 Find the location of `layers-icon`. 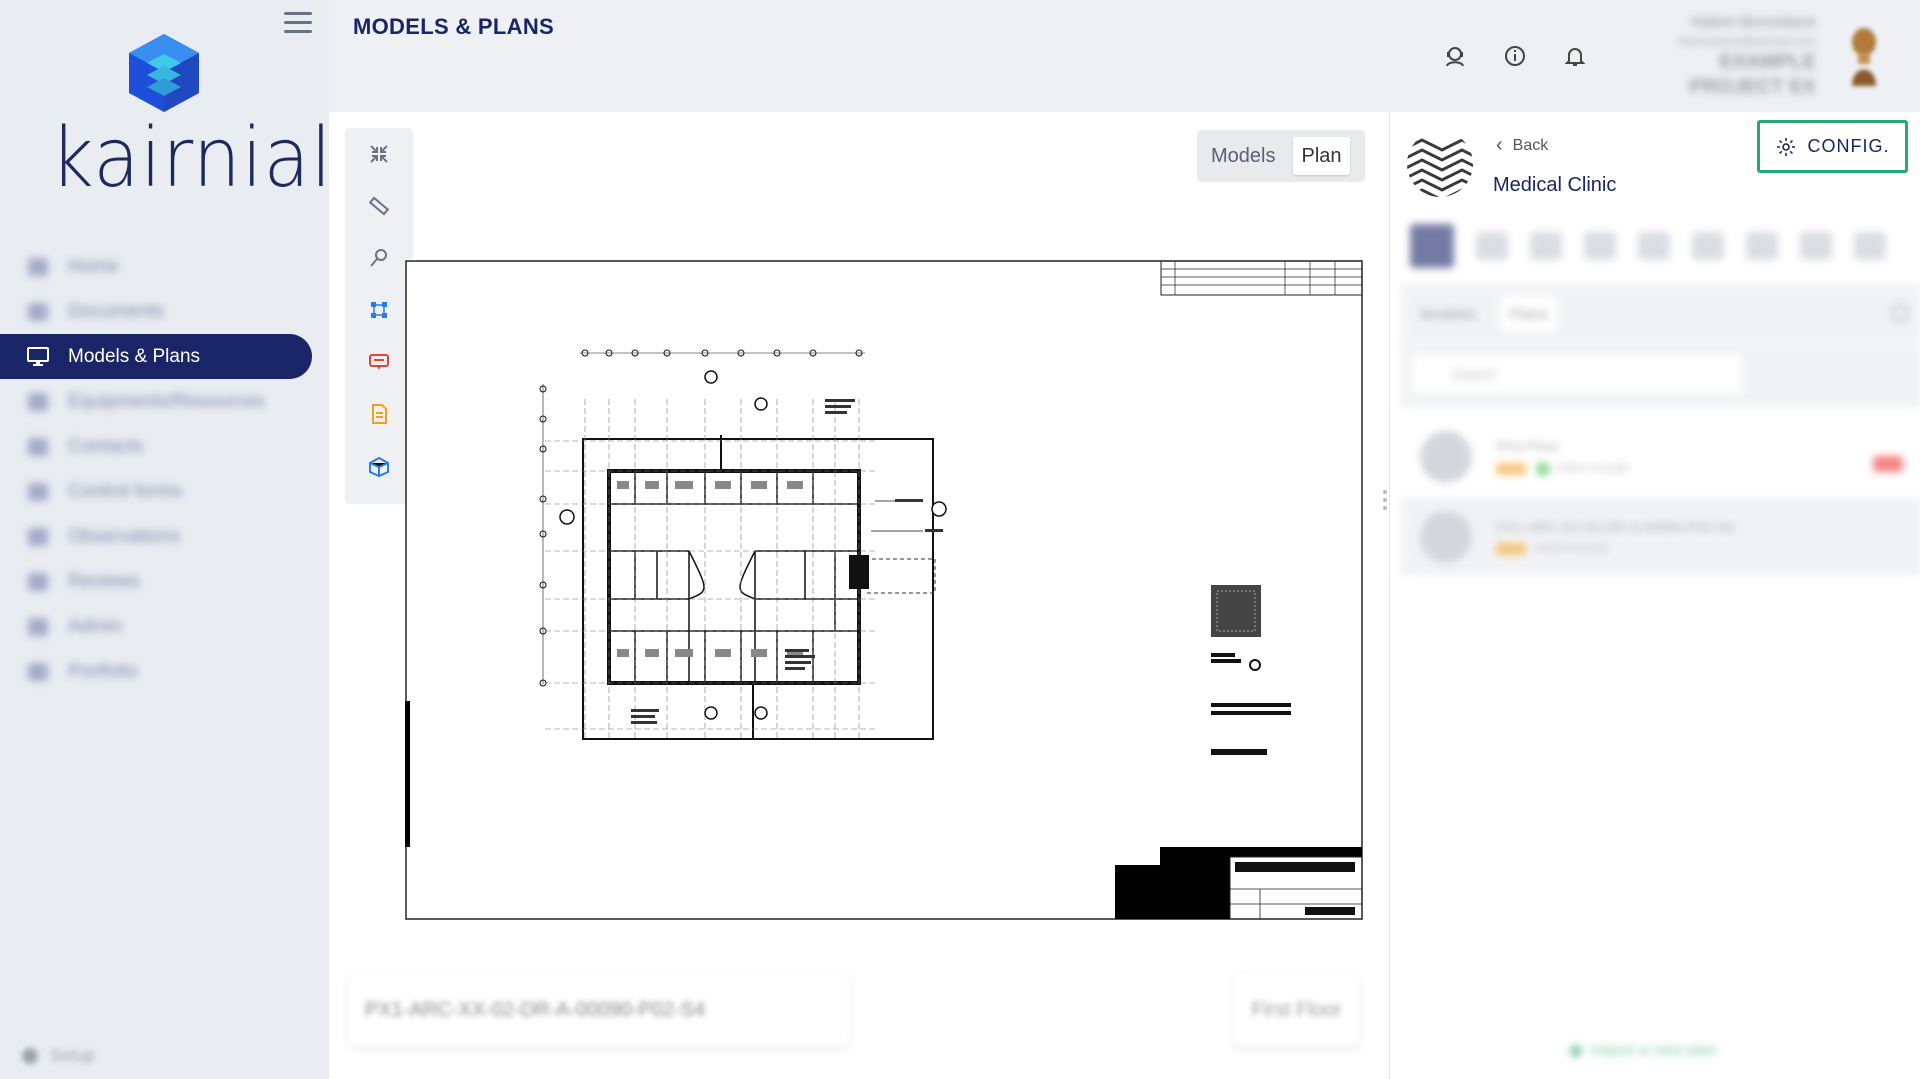

layers-icon is located at coordinates (1600, 246).